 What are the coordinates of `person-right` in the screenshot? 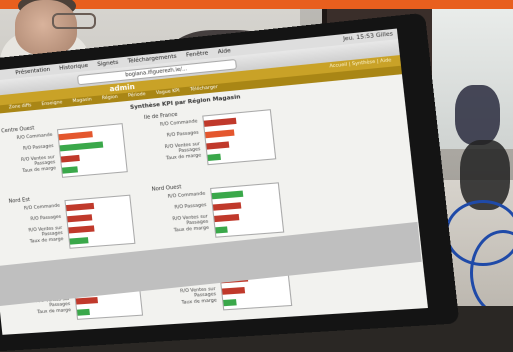 It's located at (477, 115).